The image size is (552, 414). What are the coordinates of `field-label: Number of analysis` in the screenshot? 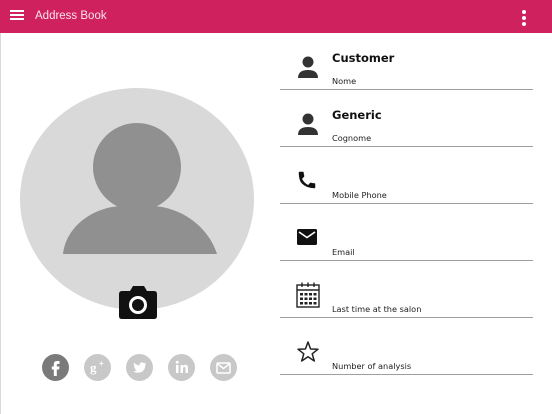 It's located at (372, 366).